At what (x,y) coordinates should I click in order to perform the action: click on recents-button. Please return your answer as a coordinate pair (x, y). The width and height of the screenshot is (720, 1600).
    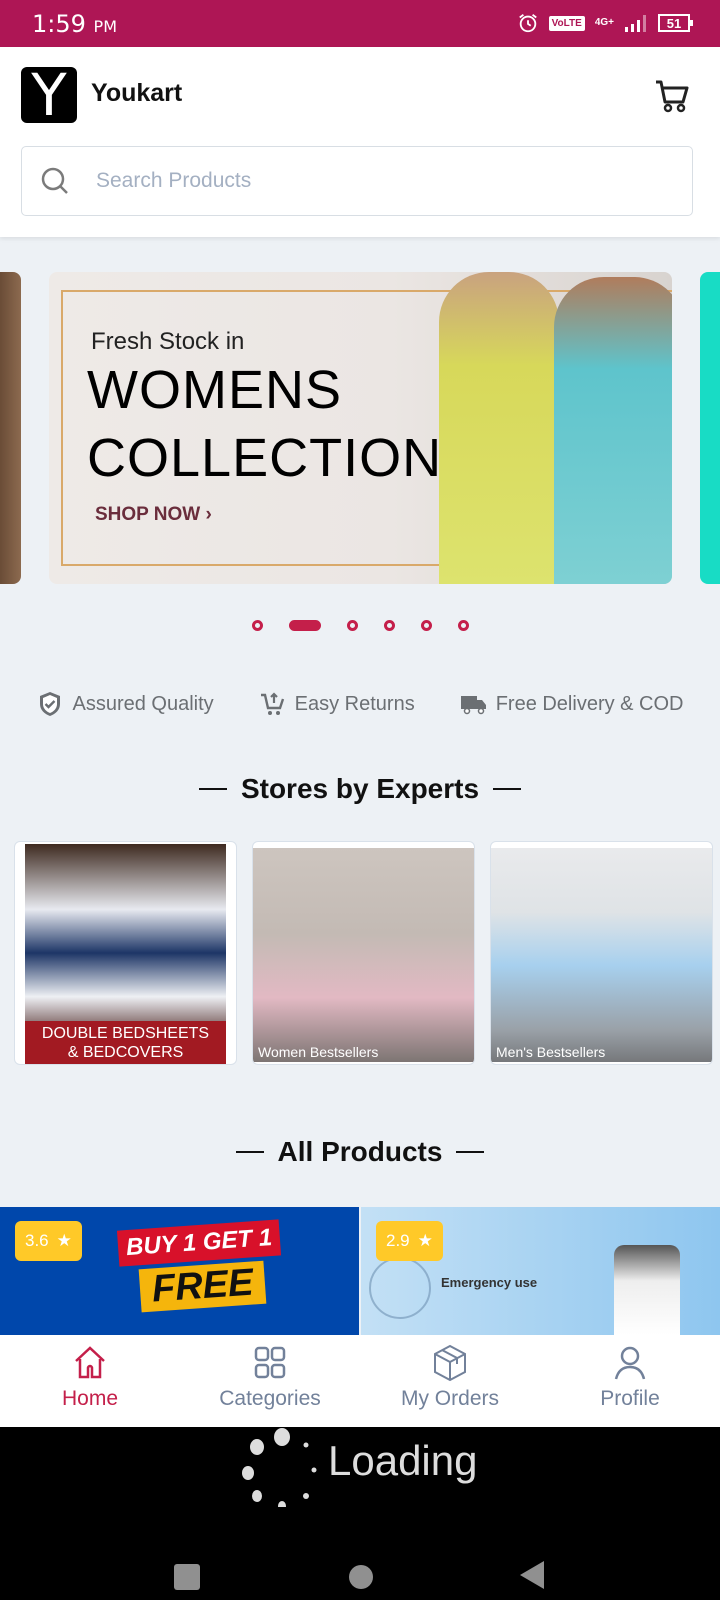
    Looking at the image, I should click on (187, 1577).